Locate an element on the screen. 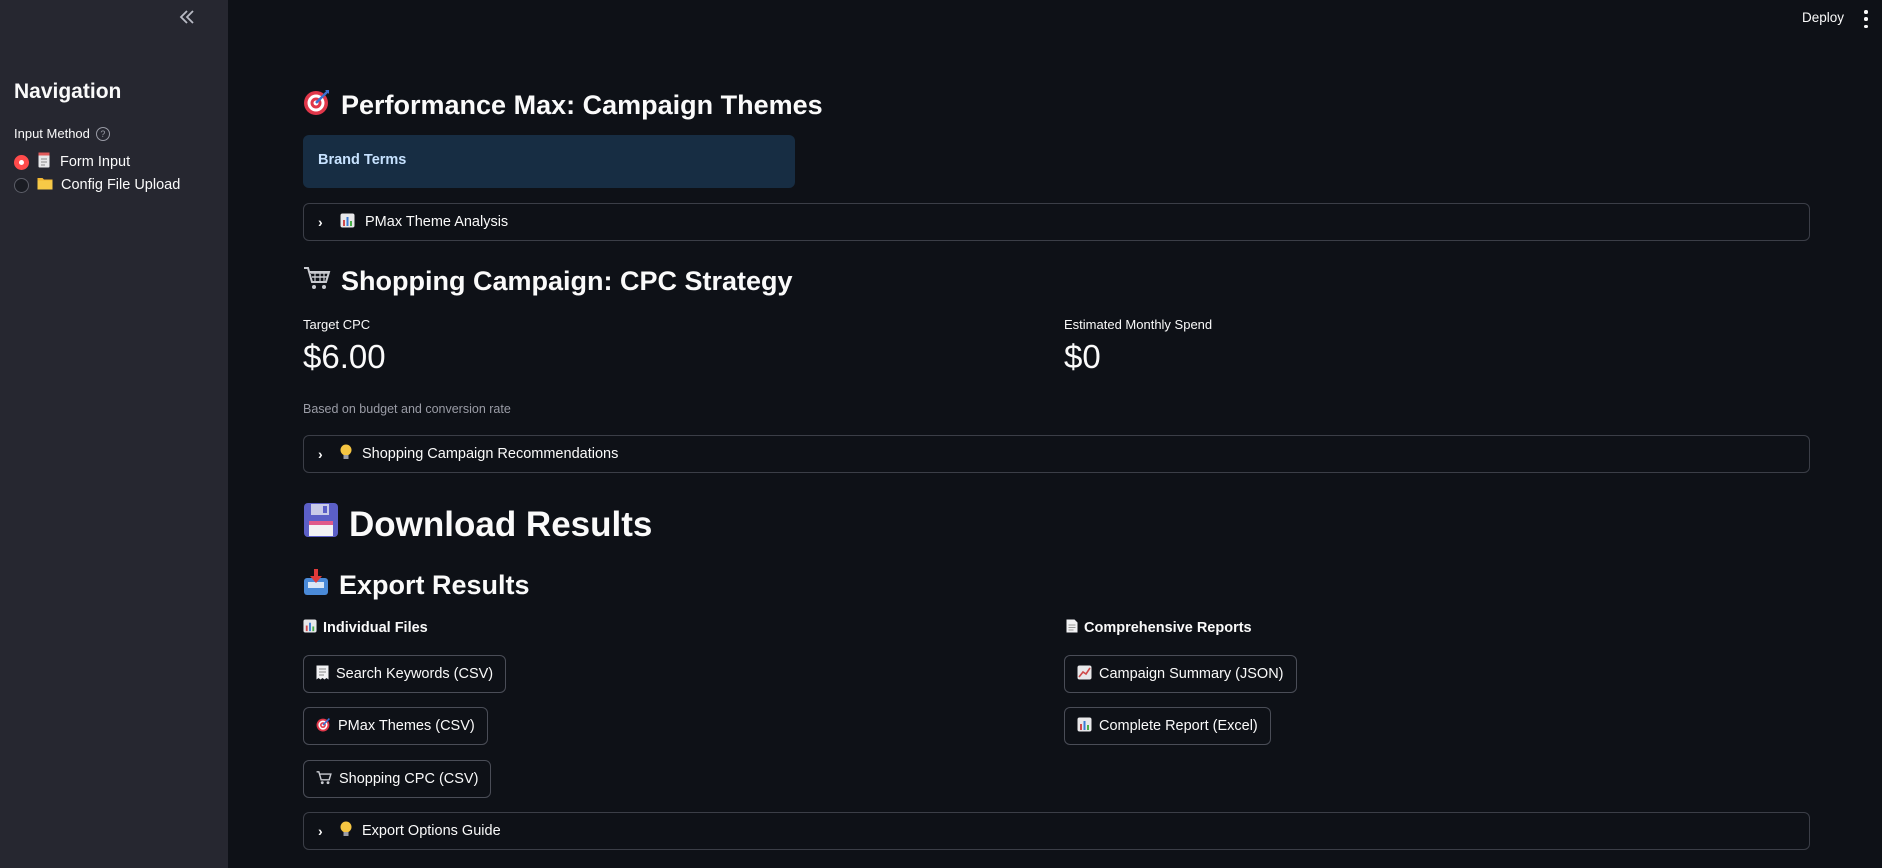 Image resolution: width=1882 pixels, height=868 pixels. comprehensive-reports-text: Comprehensive Reports is located at coordinates (1168, 628).